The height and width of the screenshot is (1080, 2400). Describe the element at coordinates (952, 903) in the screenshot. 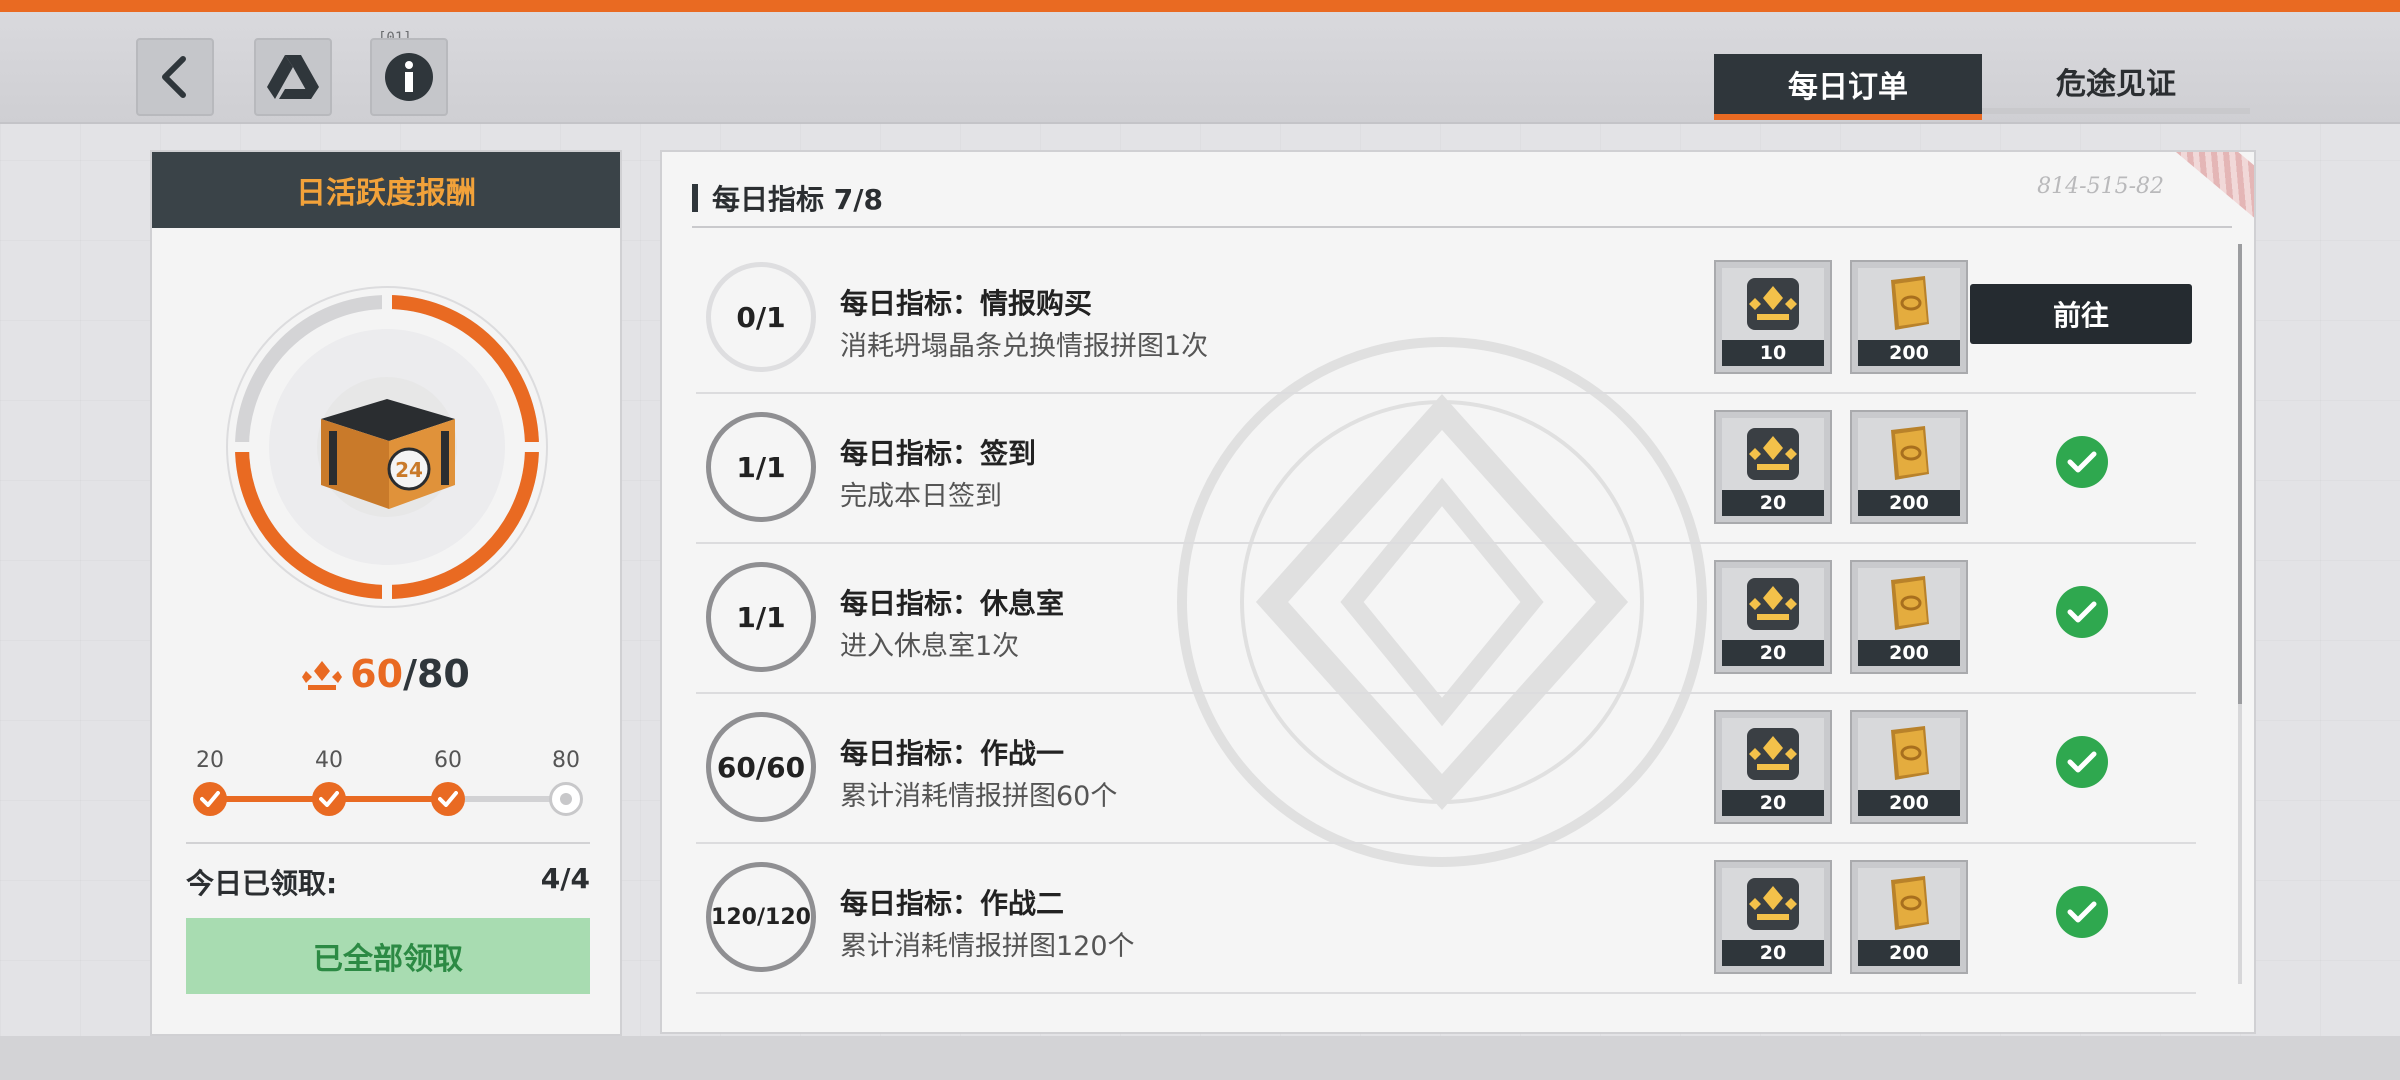

I see `task-title: 每日指标：作战二` at that location.